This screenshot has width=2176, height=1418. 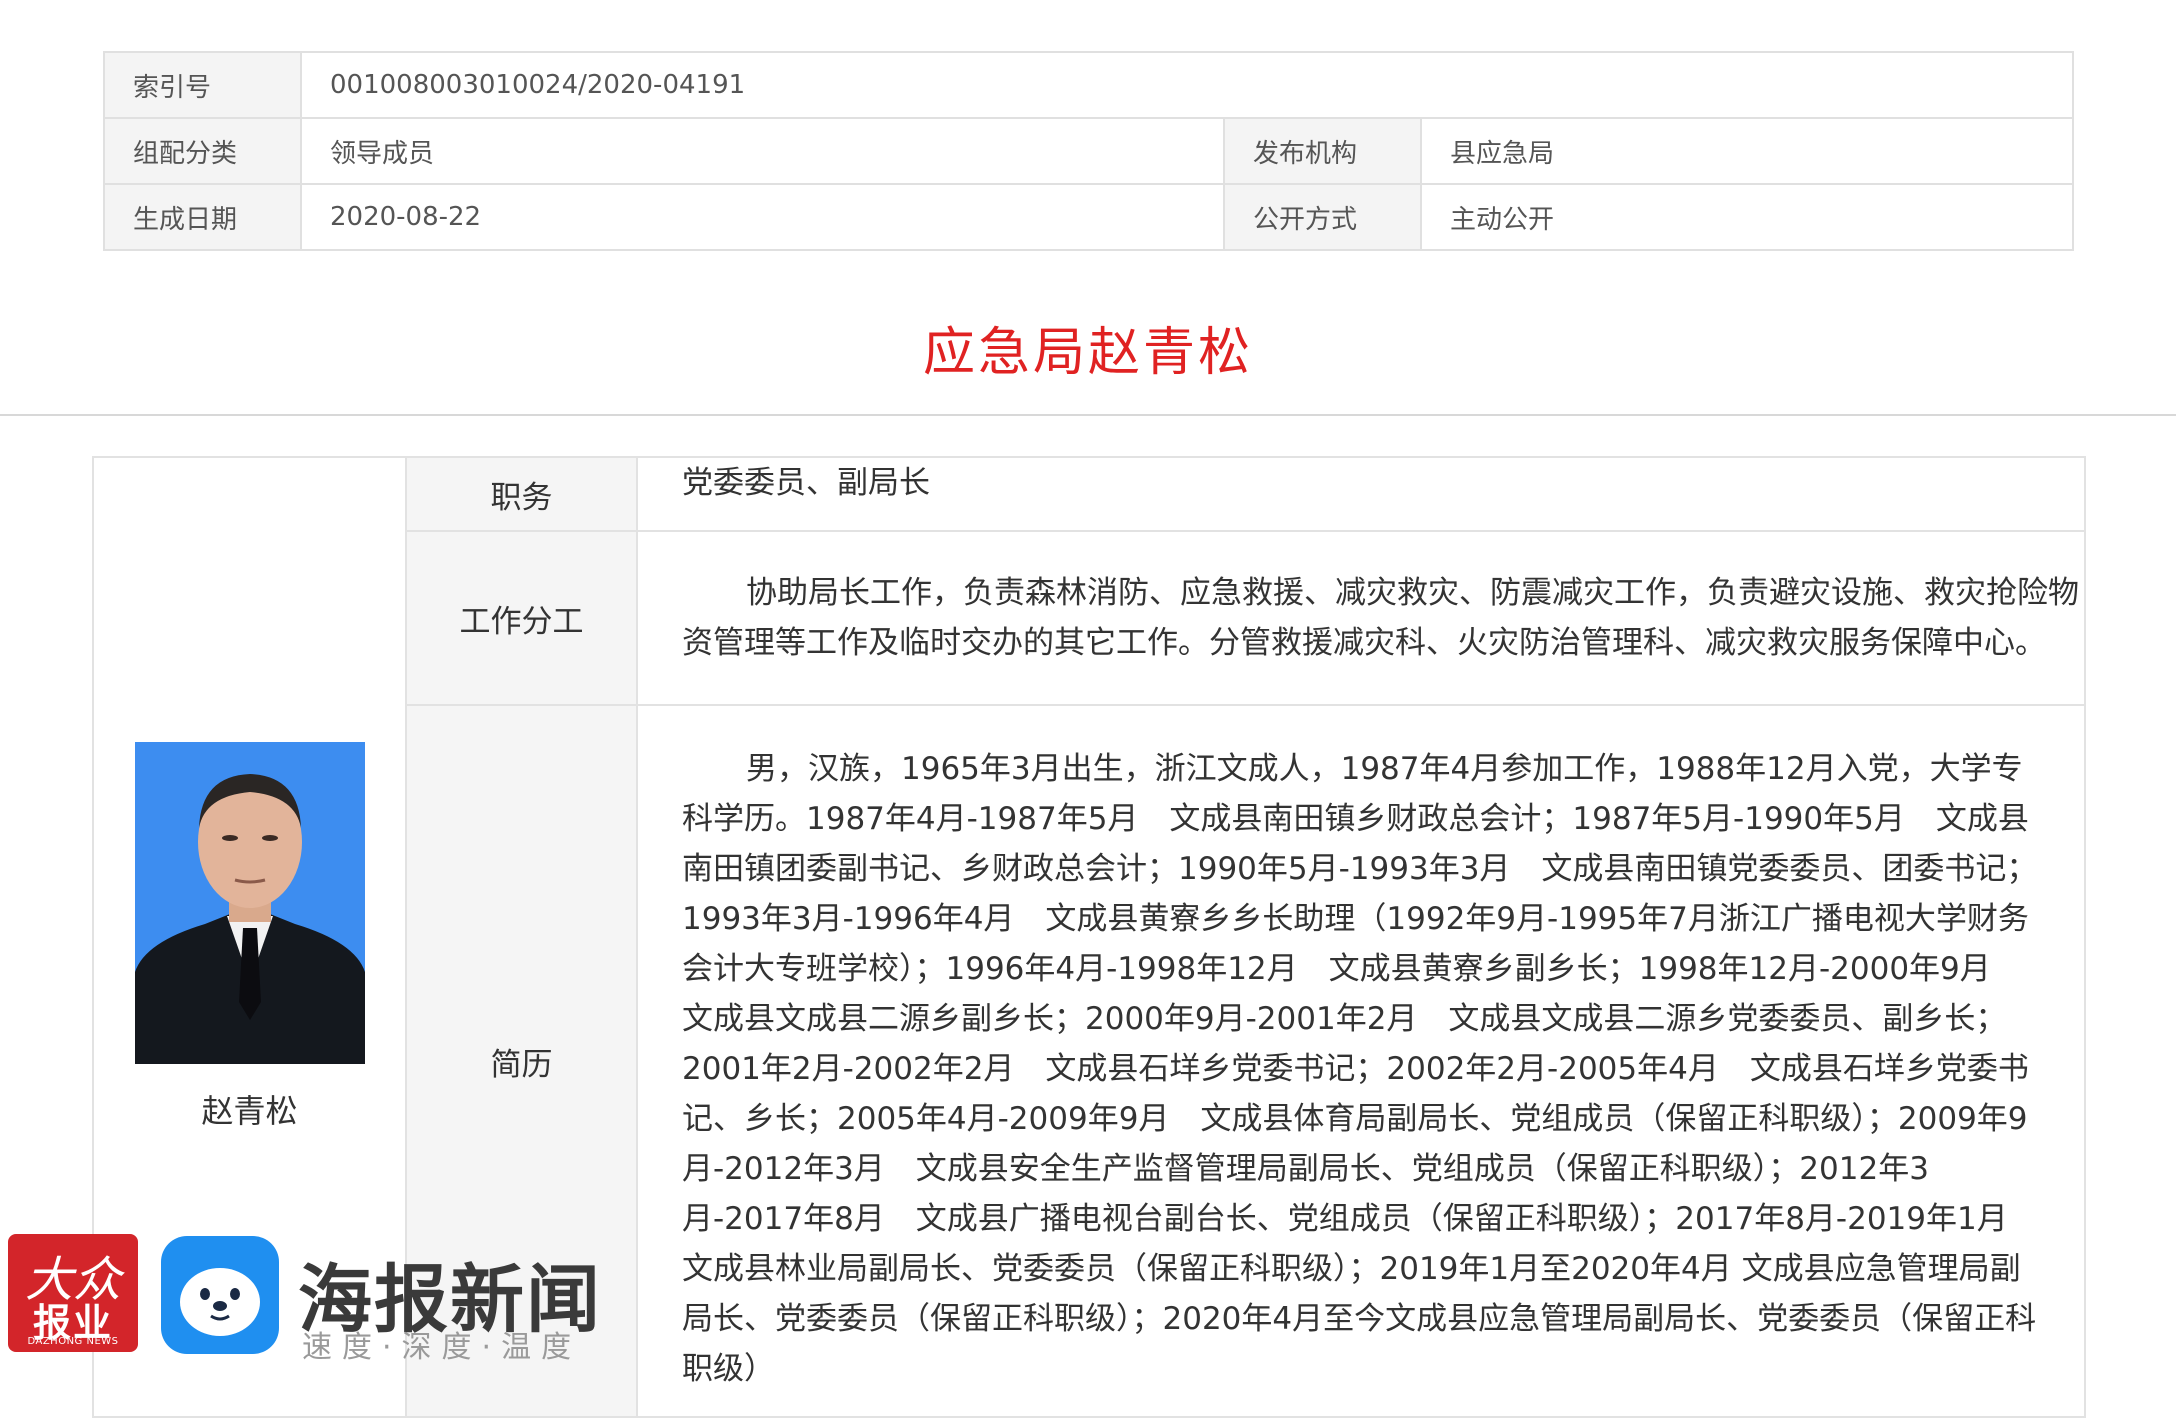 What do you see at coordinates (1322, 151) in the screenshot?
I see `publisher-label: 发布机构` at bounding box center [1322, 151].